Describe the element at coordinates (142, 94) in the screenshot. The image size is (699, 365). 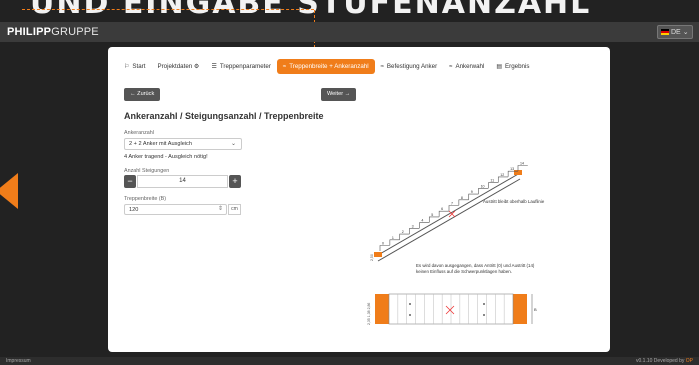
I see `back-button: ← Zurück` at that location.